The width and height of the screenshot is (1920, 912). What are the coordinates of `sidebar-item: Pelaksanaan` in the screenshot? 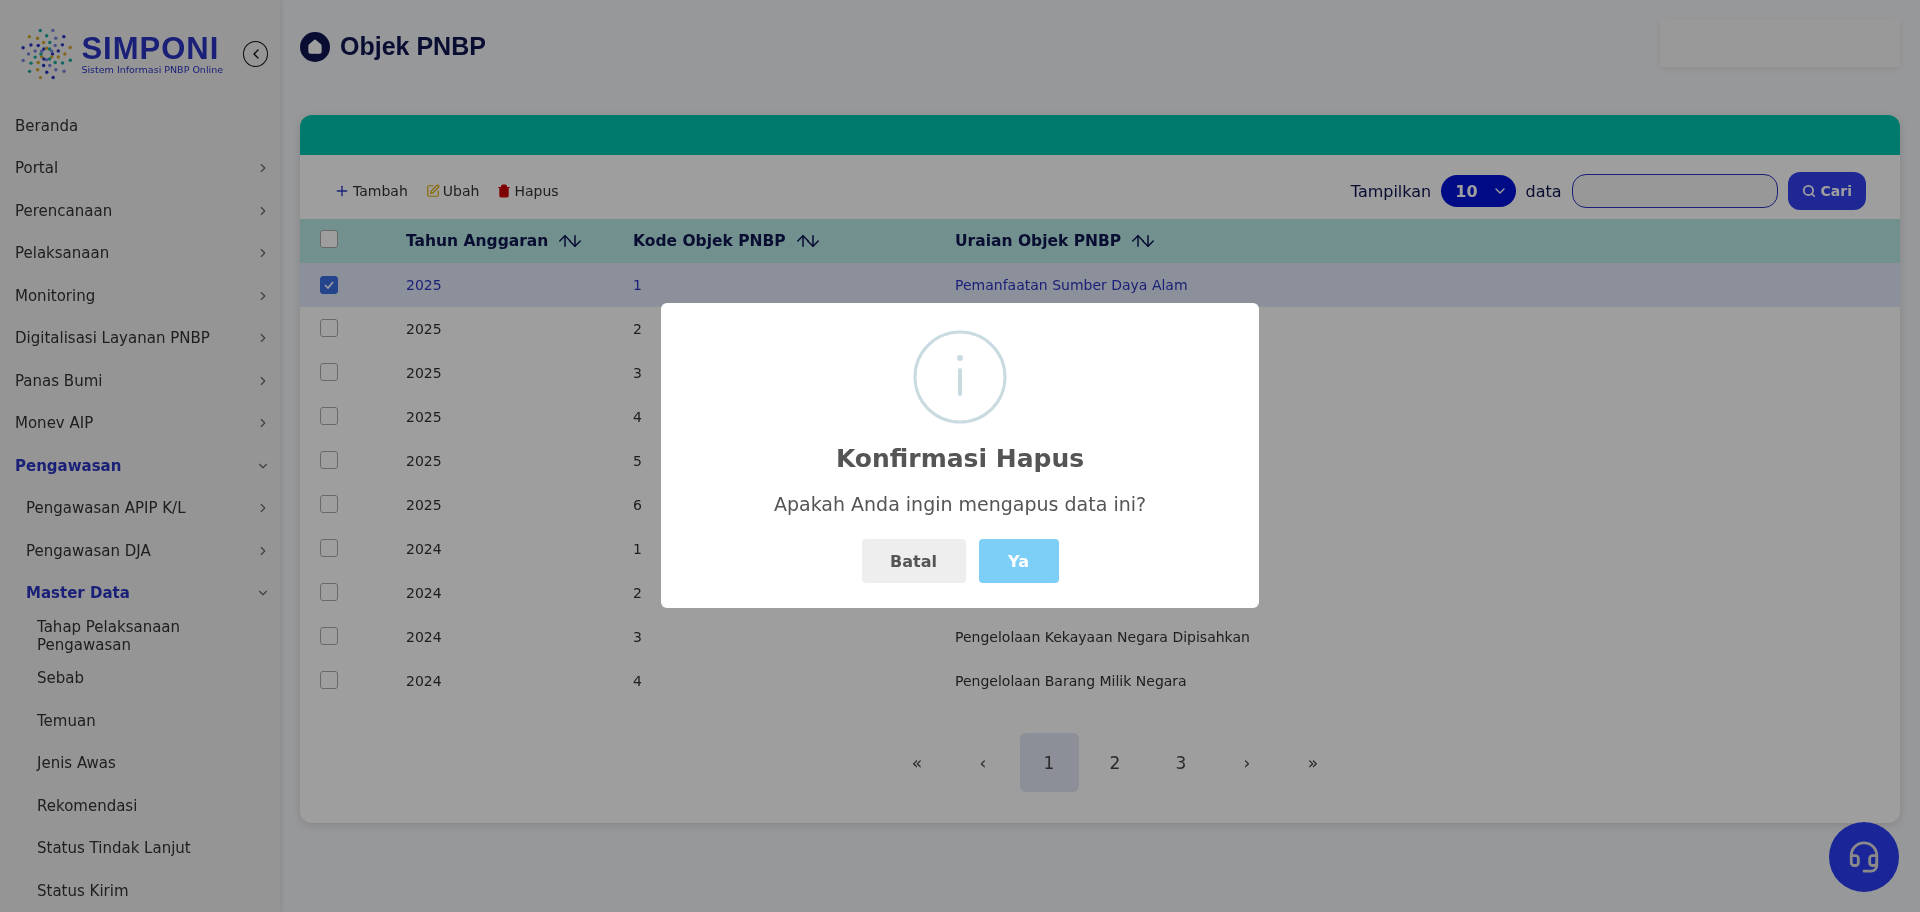 It's located at (140, 253).